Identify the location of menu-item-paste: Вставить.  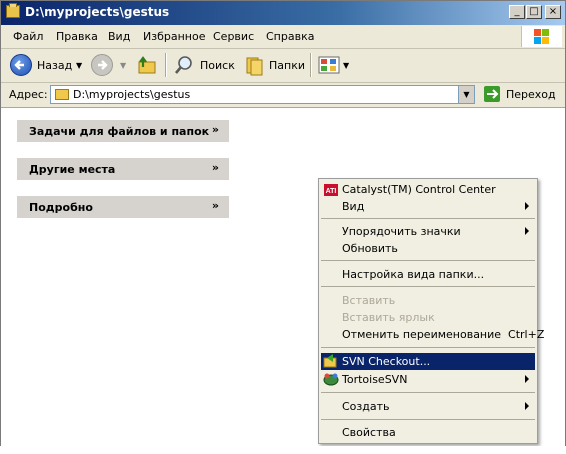
(428, 300).